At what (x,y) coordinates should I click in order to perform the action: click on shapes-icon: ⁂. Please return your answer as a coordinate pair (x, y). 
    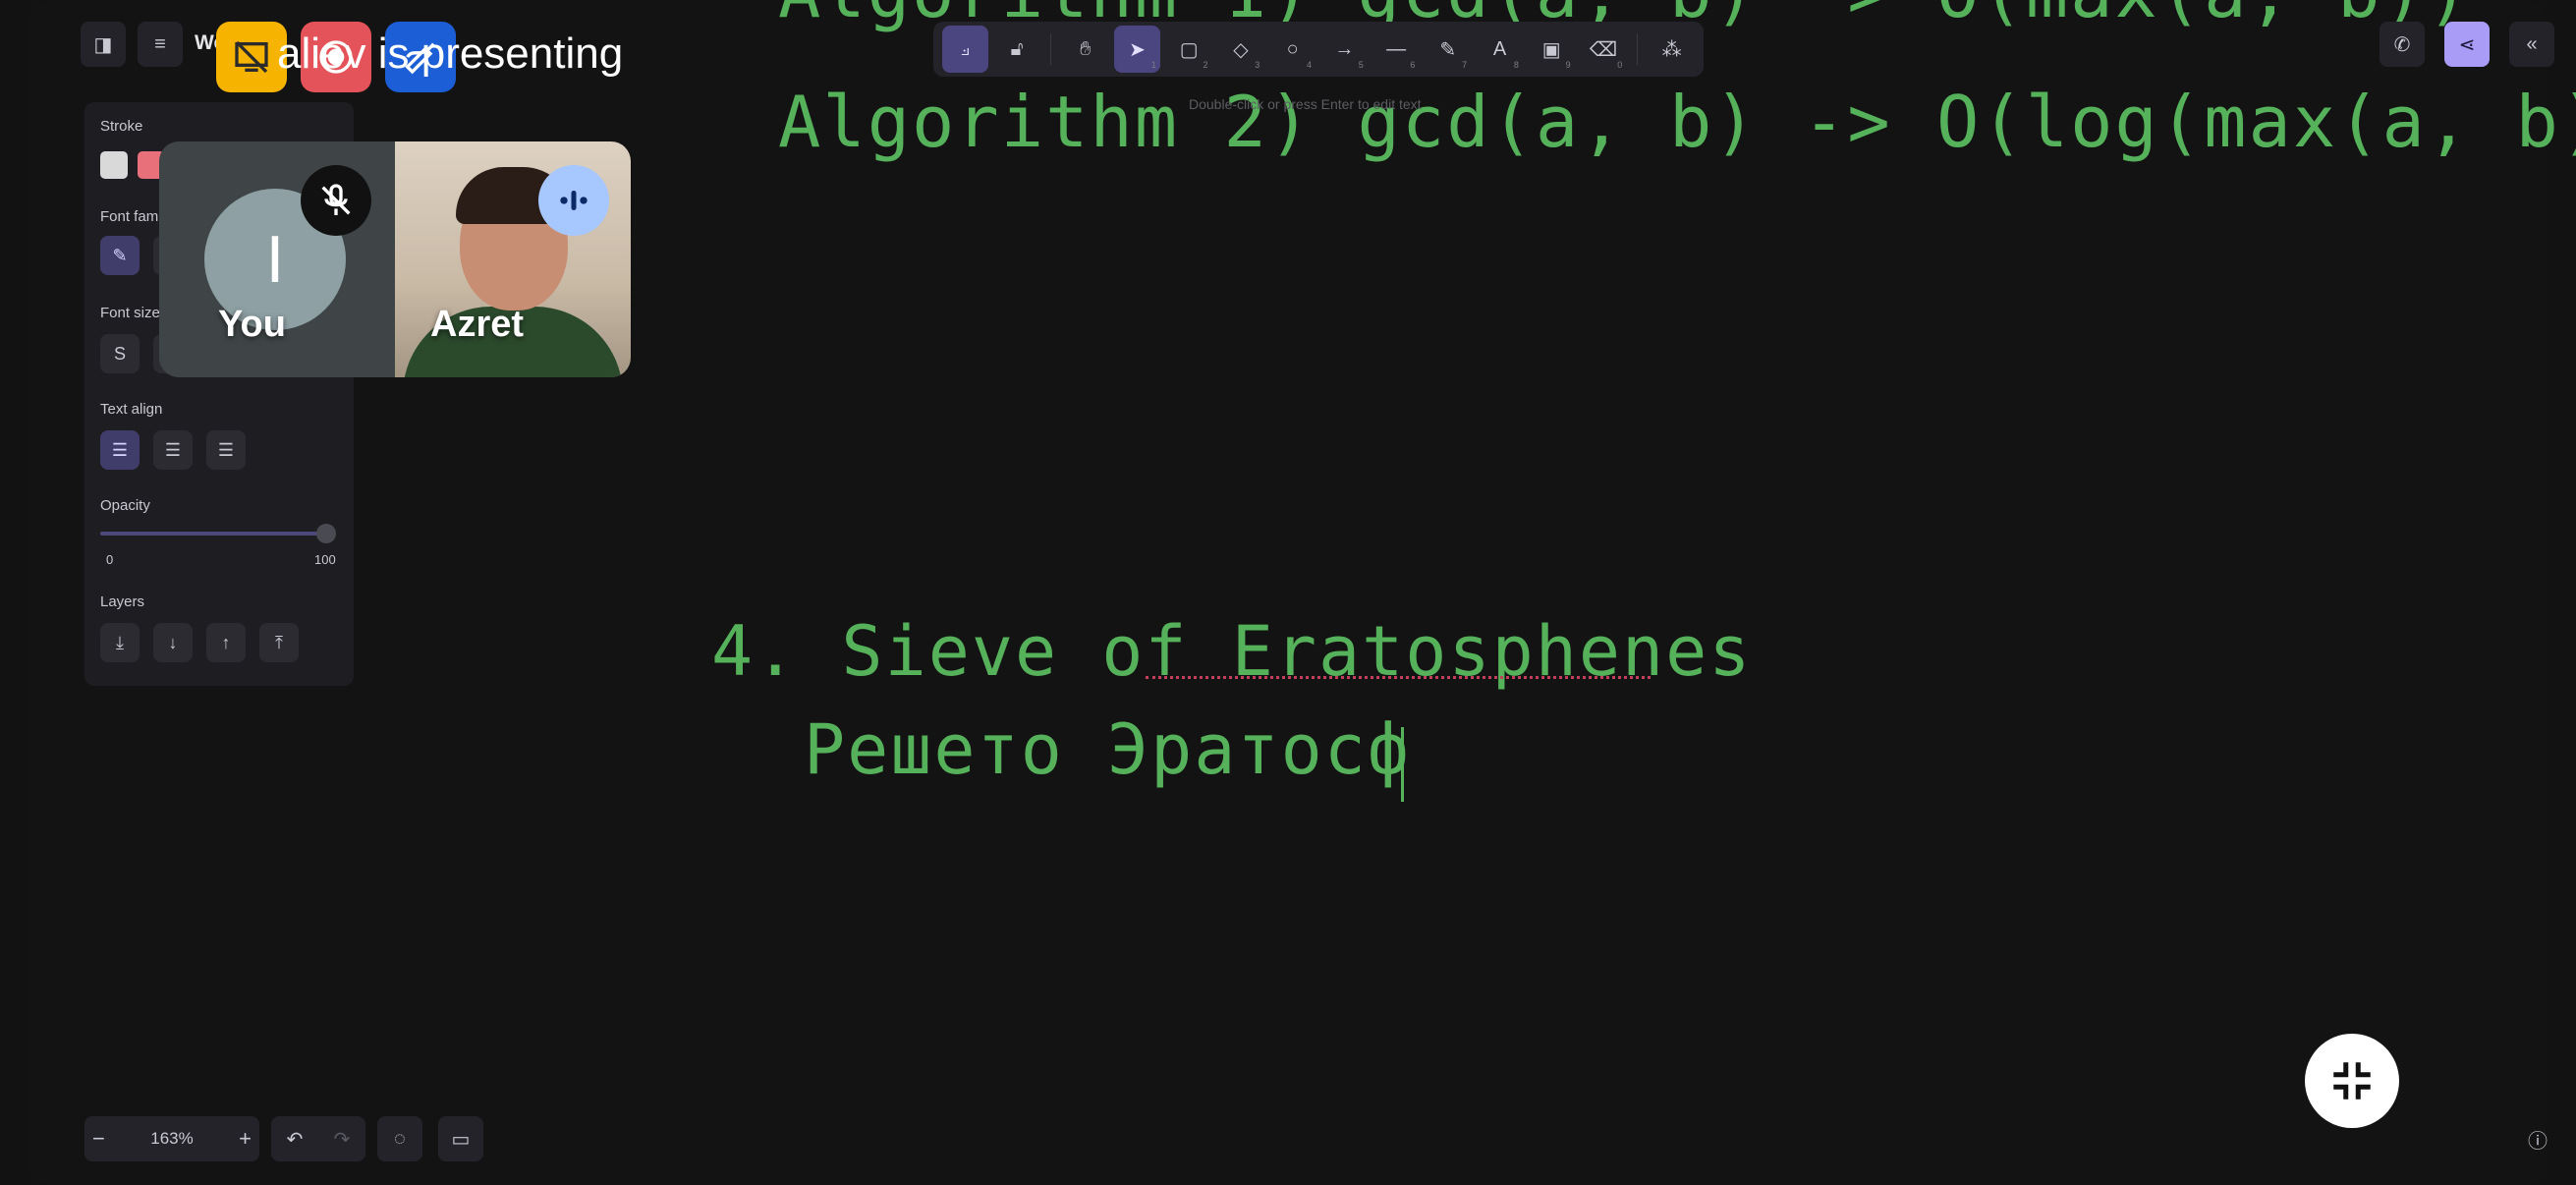
    Looking at the image, I should click on (1671, 50).